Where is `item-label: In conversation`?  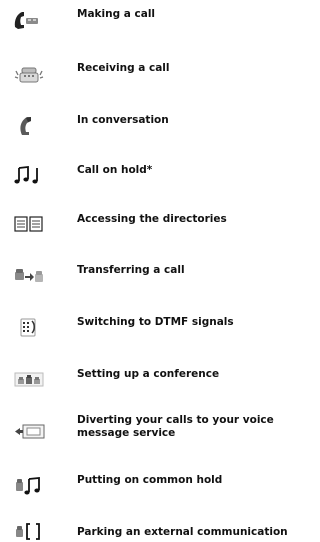 item-label: In conversation is located at coordinates (123, 120).